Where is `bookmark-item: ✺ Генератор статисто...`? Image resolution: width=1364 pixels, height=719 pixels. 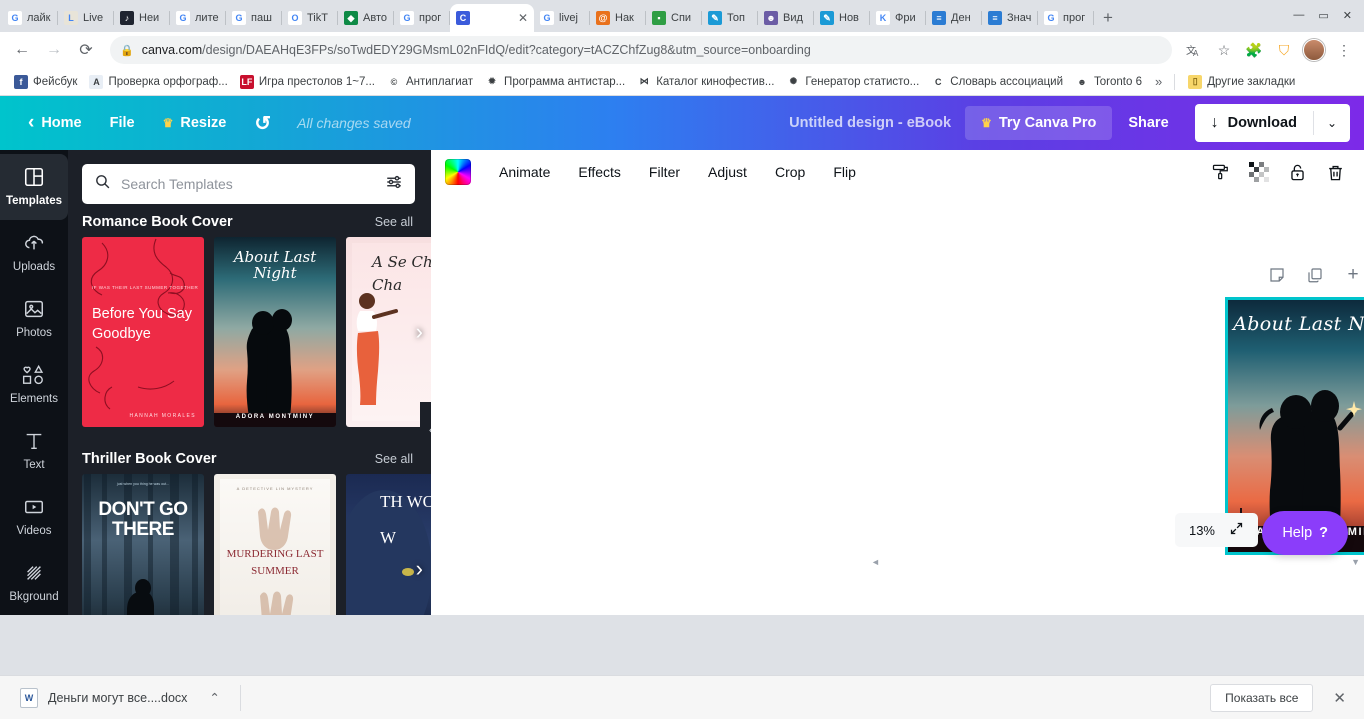 bookmark-item: ✺ Генератор статисто... is located at coordinates (852, 82).